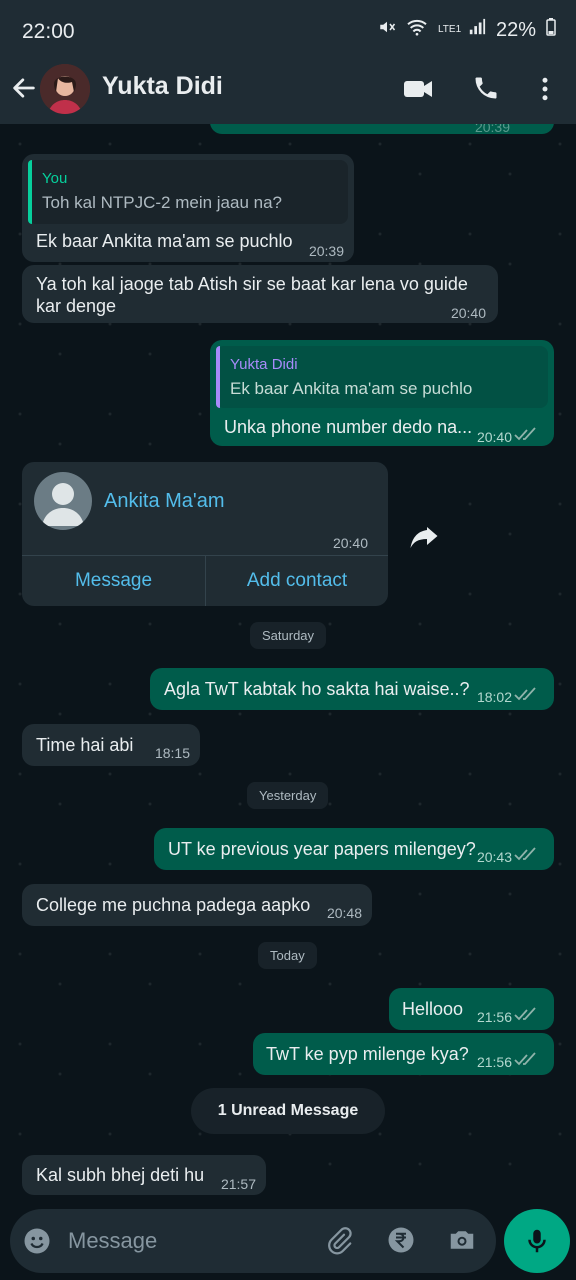 This screenshot has width=576, height=1280. What do you see at coordinates (55, 178) in the screenshot?
I see `reply-sender: You` at bounding box center [55, 178].